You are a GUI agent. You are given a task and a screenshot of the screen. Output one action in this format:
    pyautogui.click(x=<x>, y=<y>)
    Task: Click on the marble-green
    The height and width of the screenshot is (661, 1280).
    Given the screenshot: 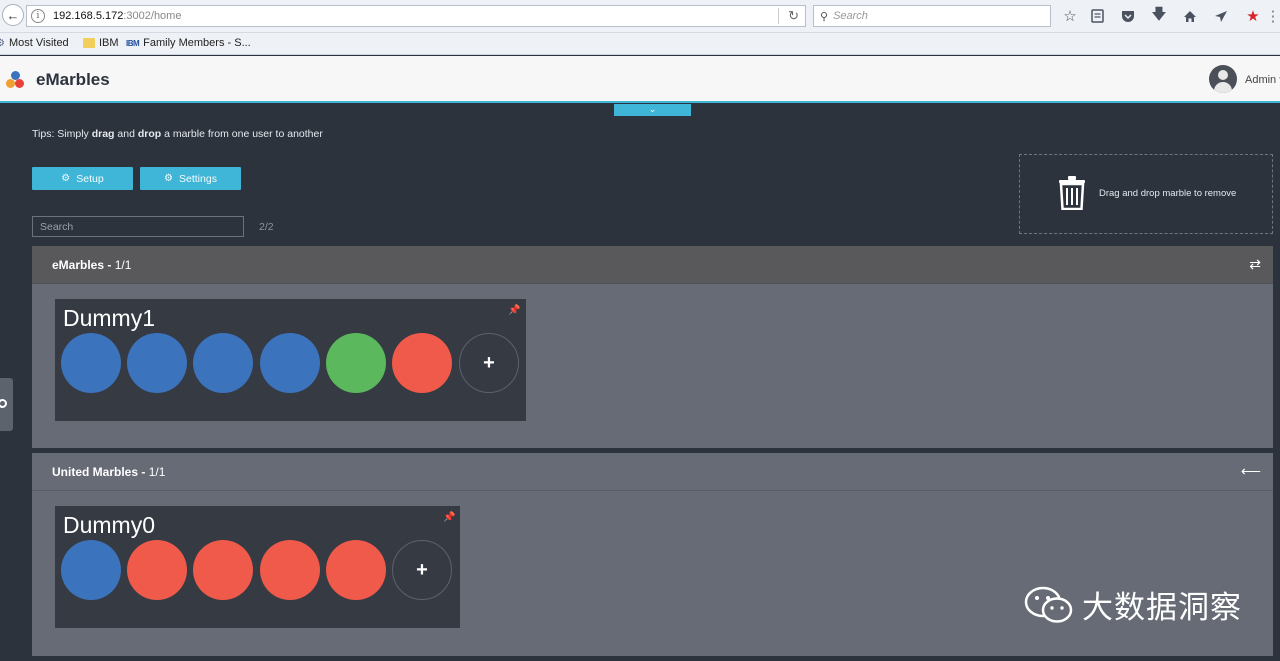 What is the action you would take?
    pyautogui.click(x=356, y=363)
    